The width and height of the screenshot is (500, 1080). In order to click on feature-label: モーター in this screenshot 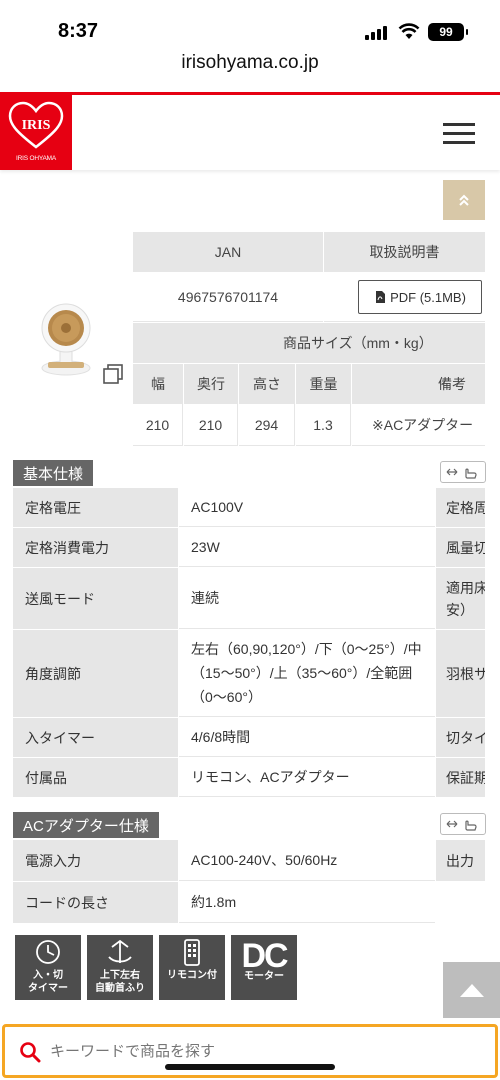, I will do `click(264, 976)`.